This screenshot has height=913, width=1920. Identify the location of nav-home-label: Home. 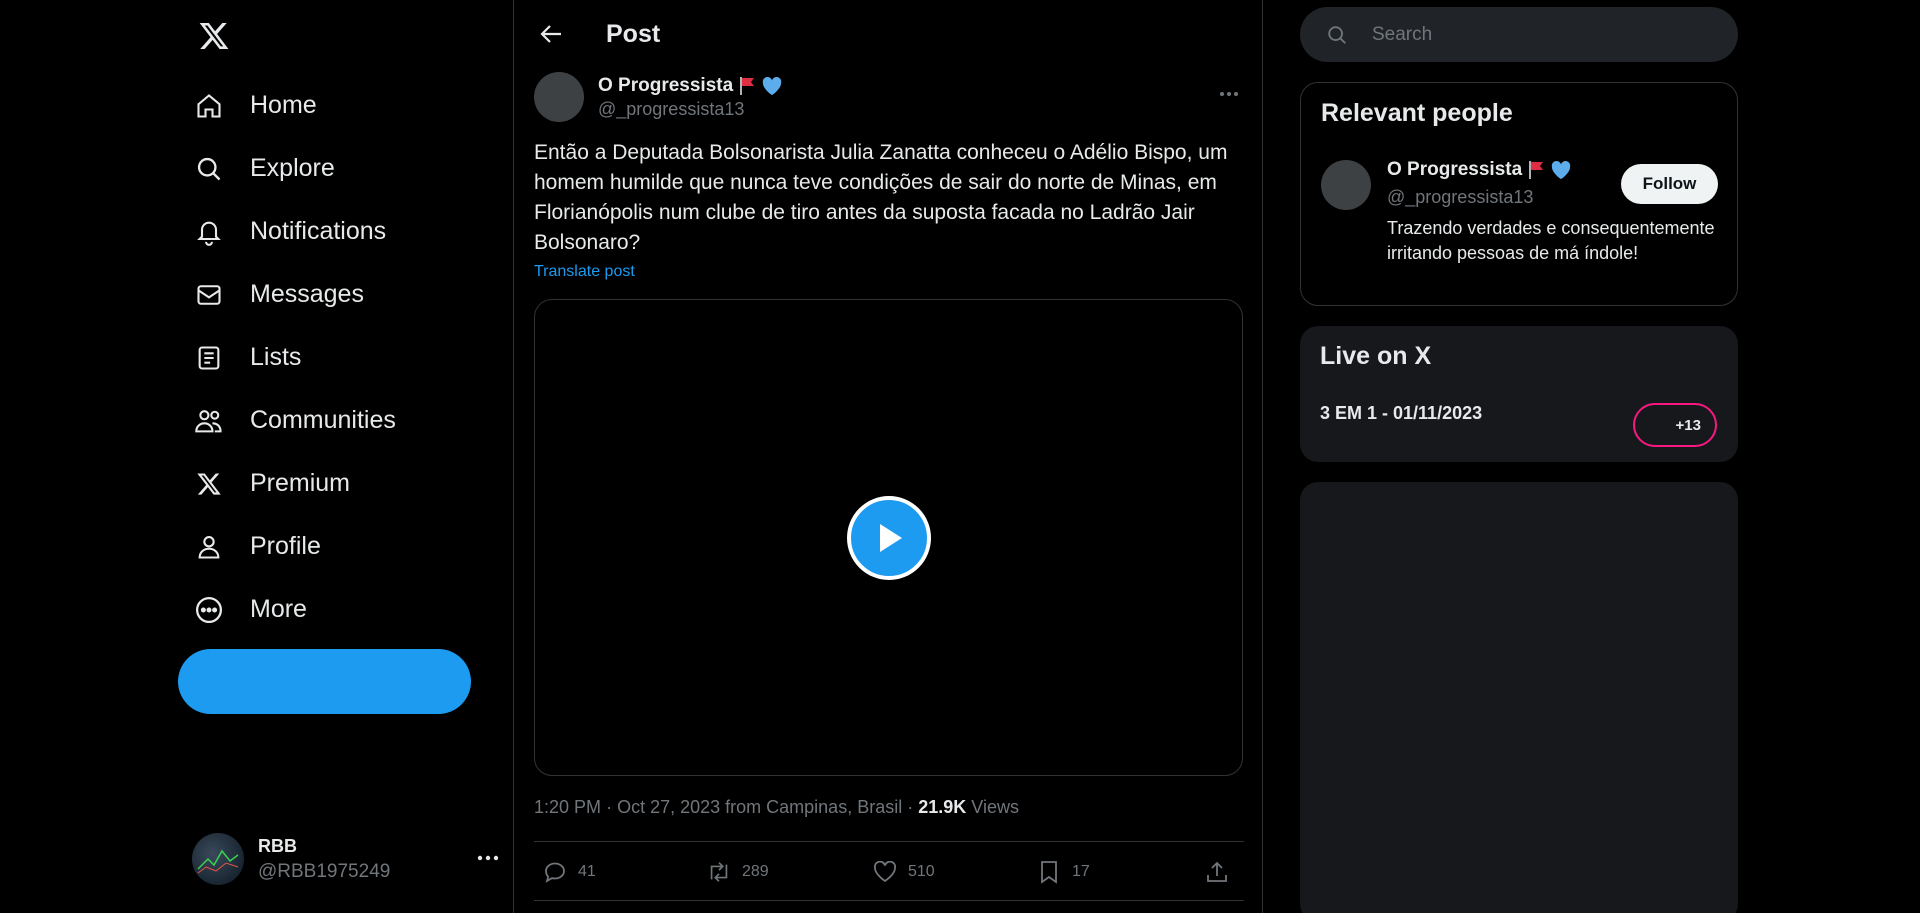
(283, 105).